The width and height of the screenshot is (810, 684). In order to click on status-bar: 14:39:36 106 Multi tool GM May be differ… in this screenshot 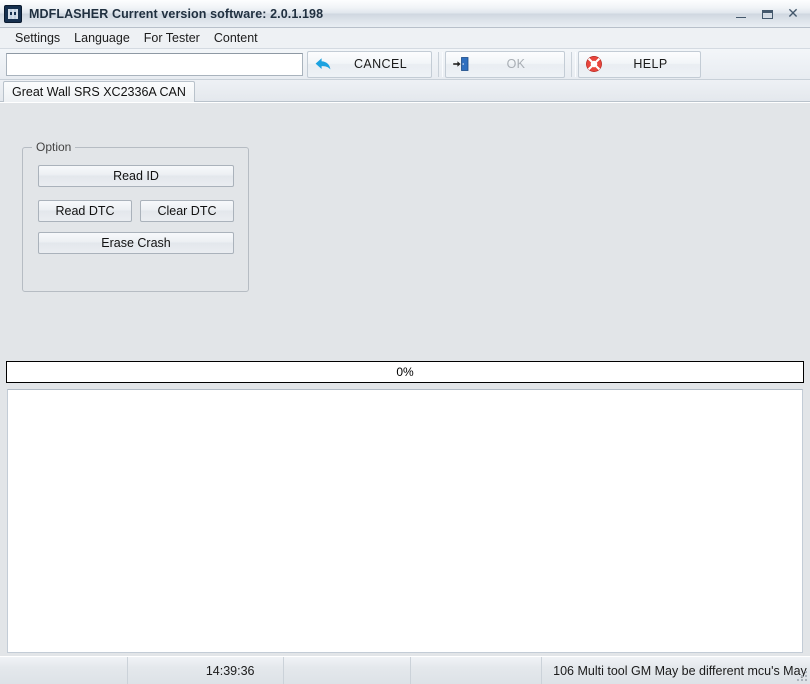, I will do `click(405, 670)`.